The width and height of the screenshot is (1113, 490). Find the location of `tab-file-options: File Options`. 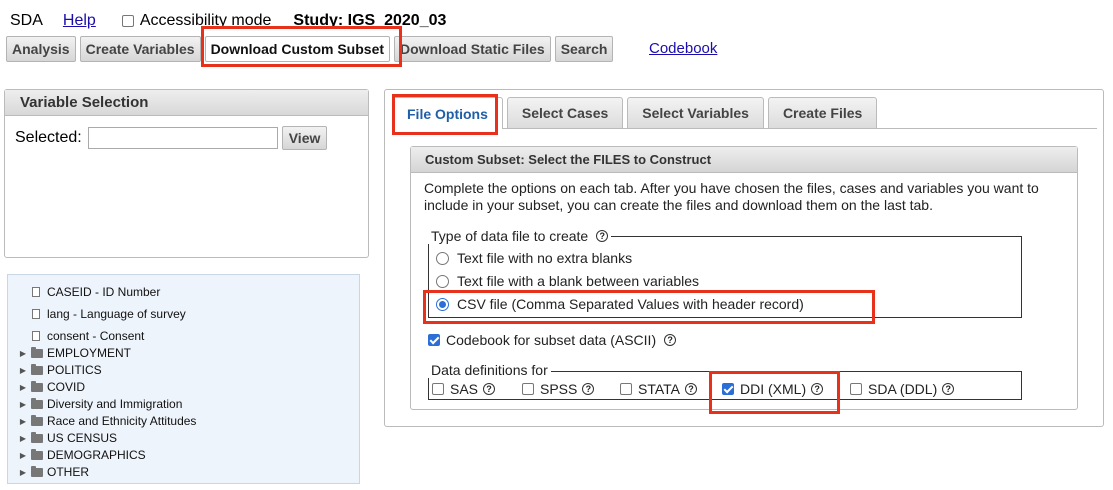

tab-file-options: File Options is located at coordinates (447, 113).